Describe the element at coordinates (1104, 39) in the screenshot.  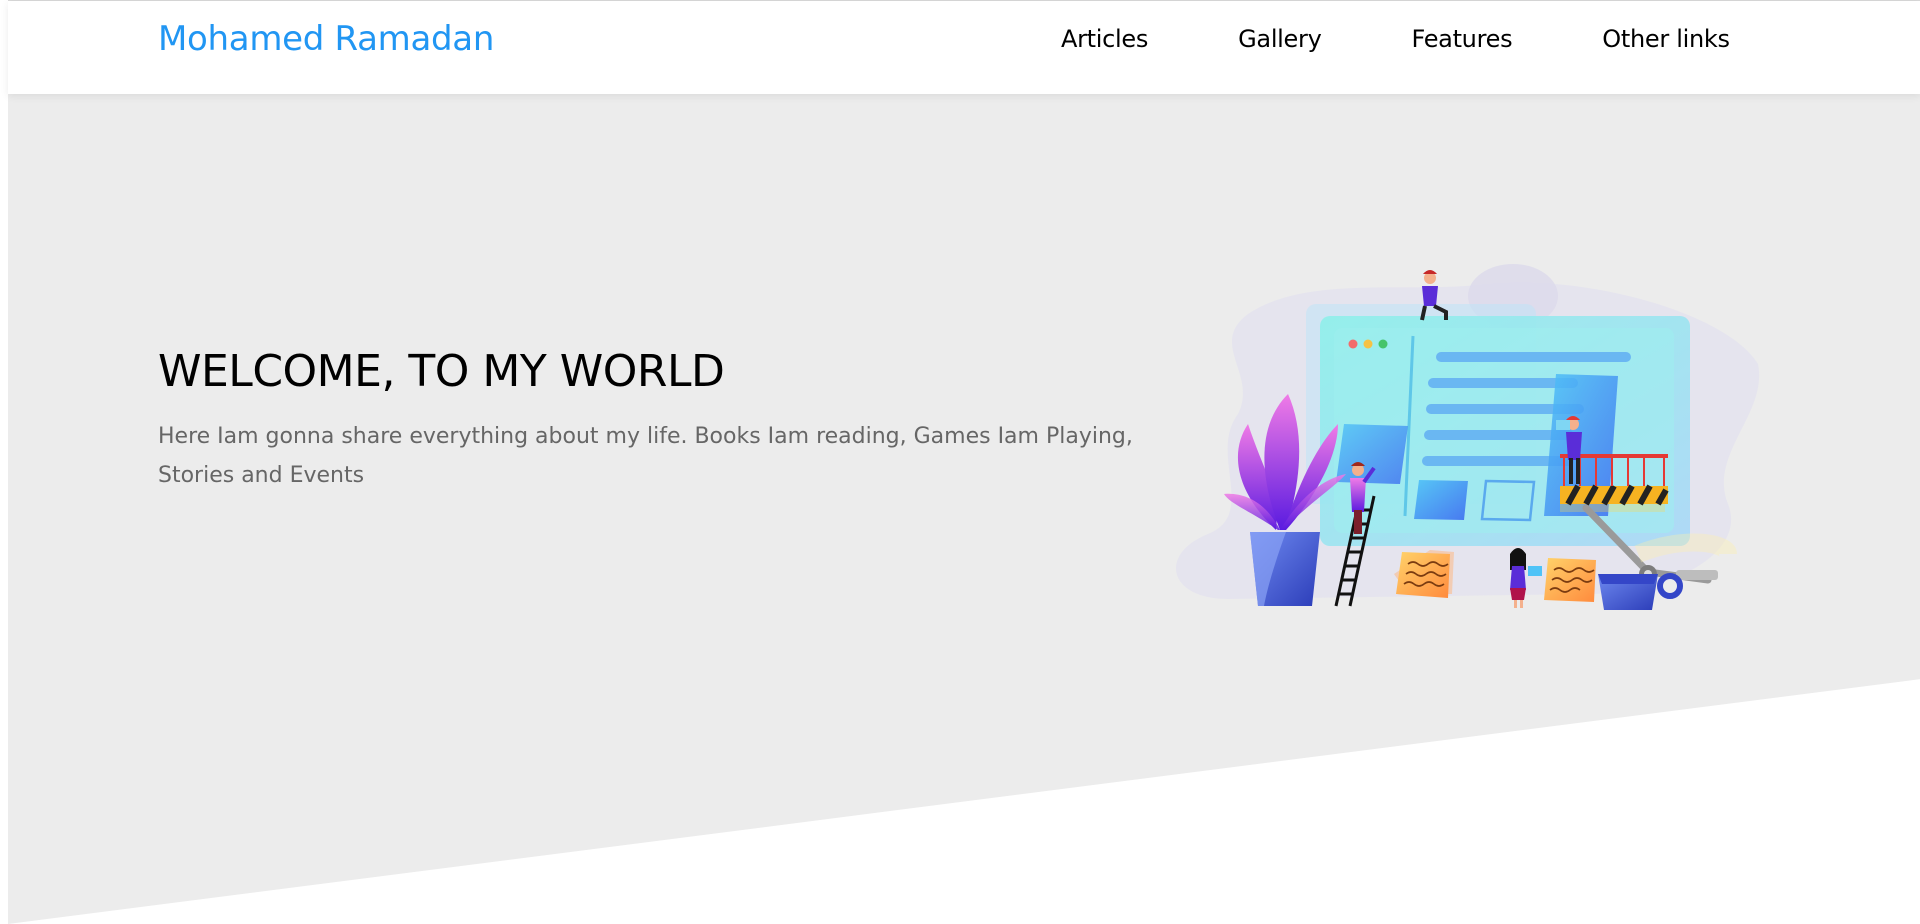
I see `nav-link-articles: Articles` at that location.